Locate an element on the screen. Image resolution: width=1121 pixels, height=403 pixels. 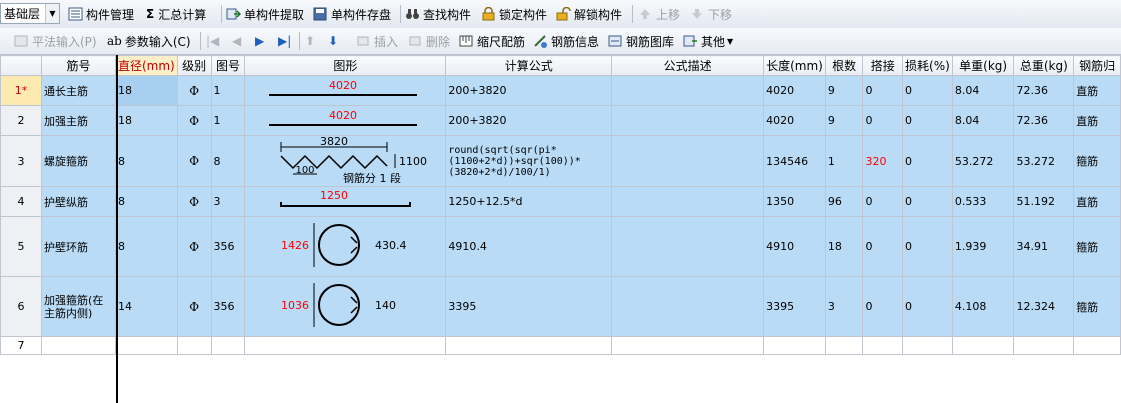
cell-formula: 3395 is located at coordinates (529, 306).